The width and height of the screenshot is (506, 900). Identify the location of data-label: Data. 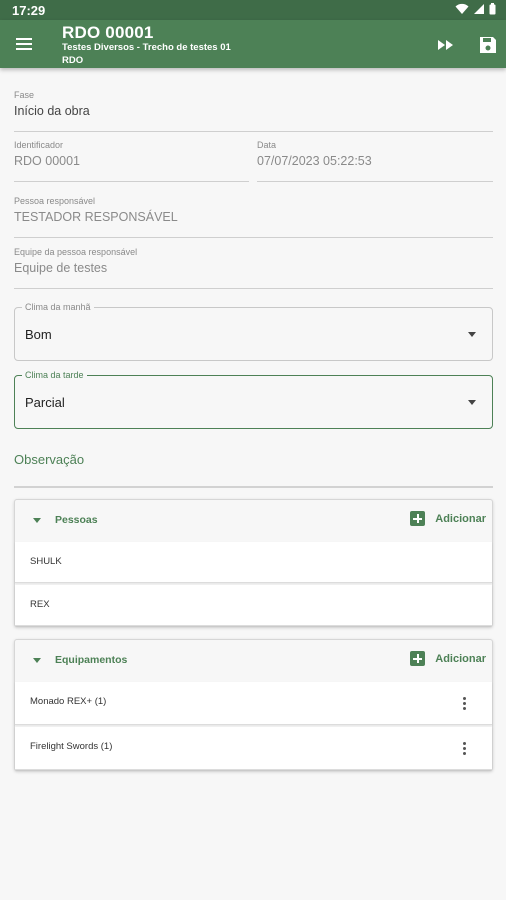
(267, 145).